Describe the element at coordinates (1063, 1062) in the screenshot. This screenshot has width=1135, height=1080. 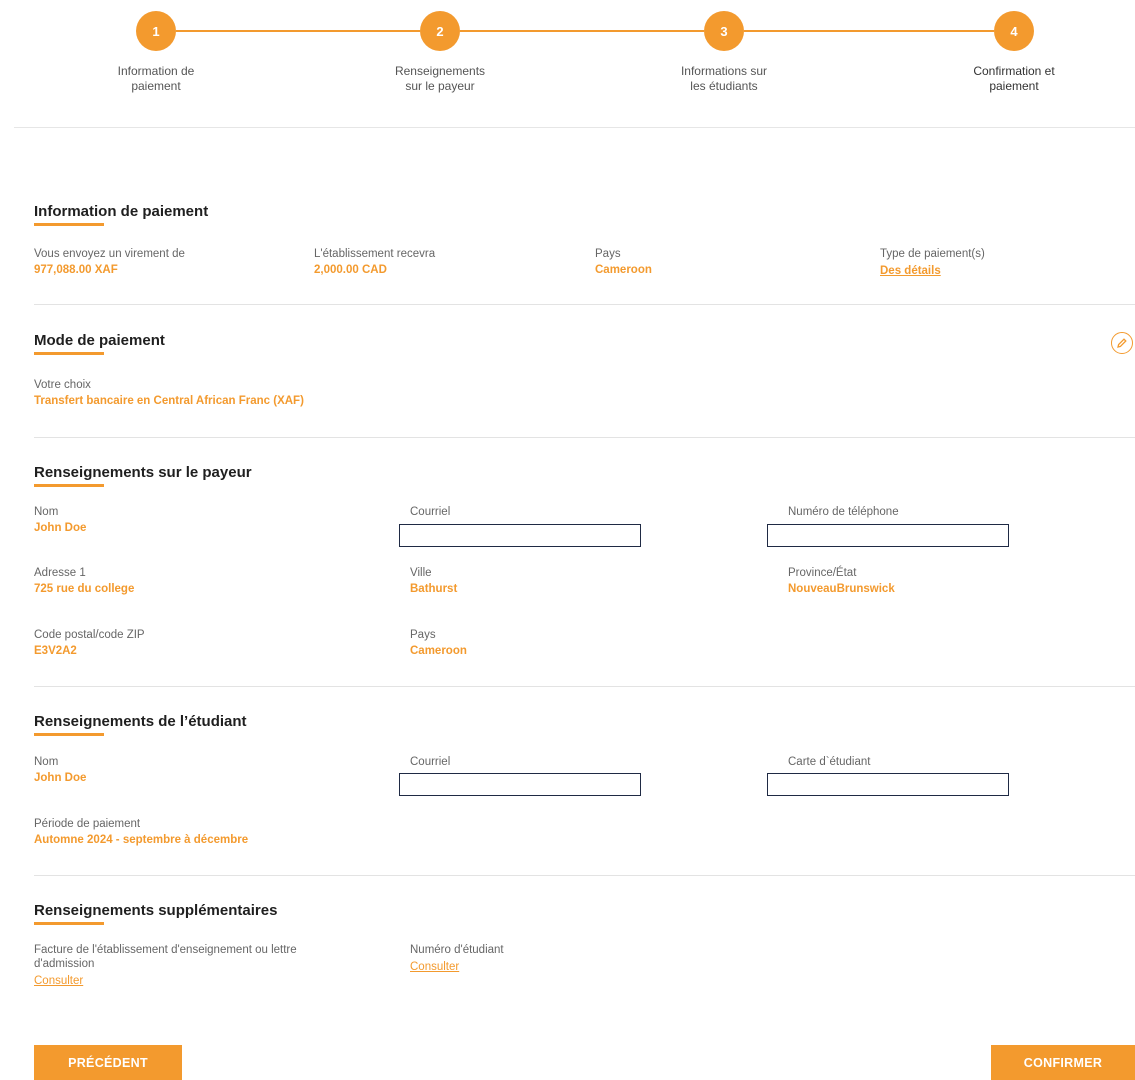
I see `confirm-button: CONFIRMER` at that location.